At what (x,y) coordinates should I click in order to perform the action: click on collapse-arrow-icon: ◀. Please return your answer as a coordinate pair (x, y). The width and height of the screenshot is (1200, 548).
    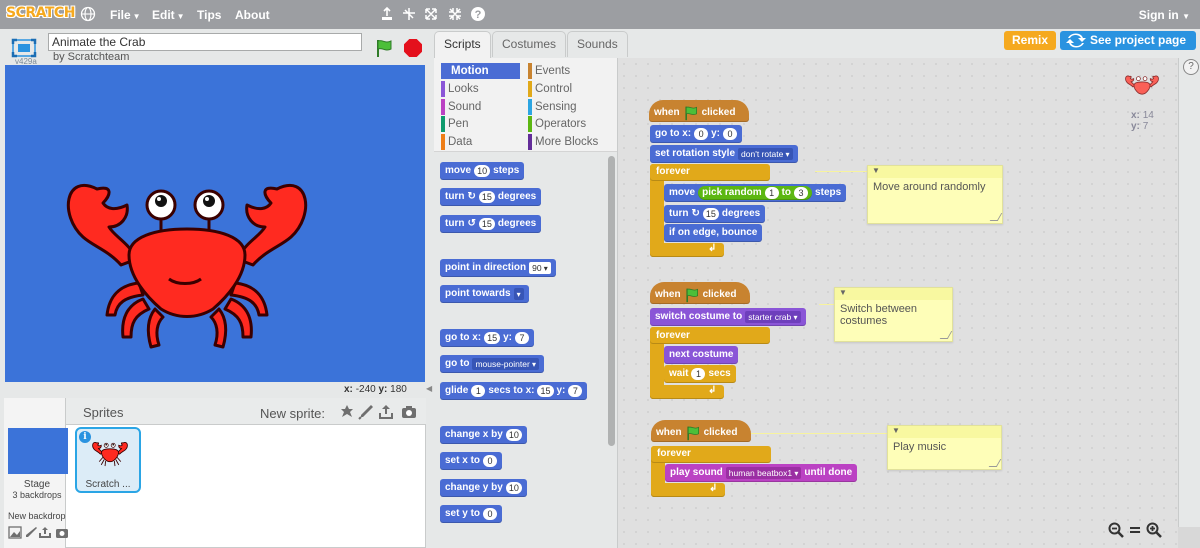
    Looking at the image, I should click on (430, 390).